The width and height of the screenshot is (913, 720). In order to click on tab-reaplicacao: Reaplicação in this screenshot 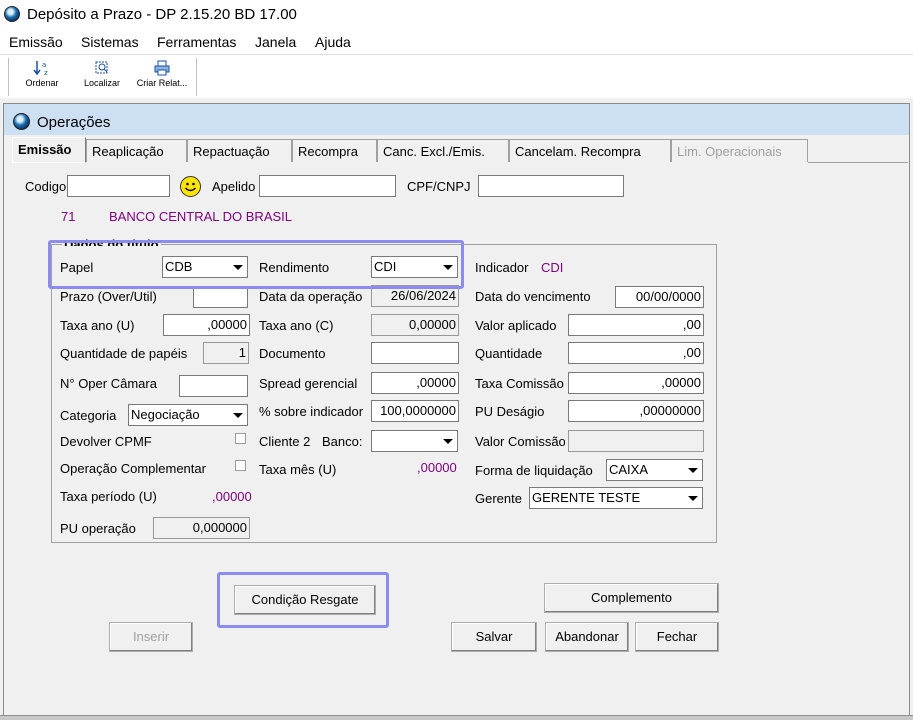, I will do `click(136, 150)`.